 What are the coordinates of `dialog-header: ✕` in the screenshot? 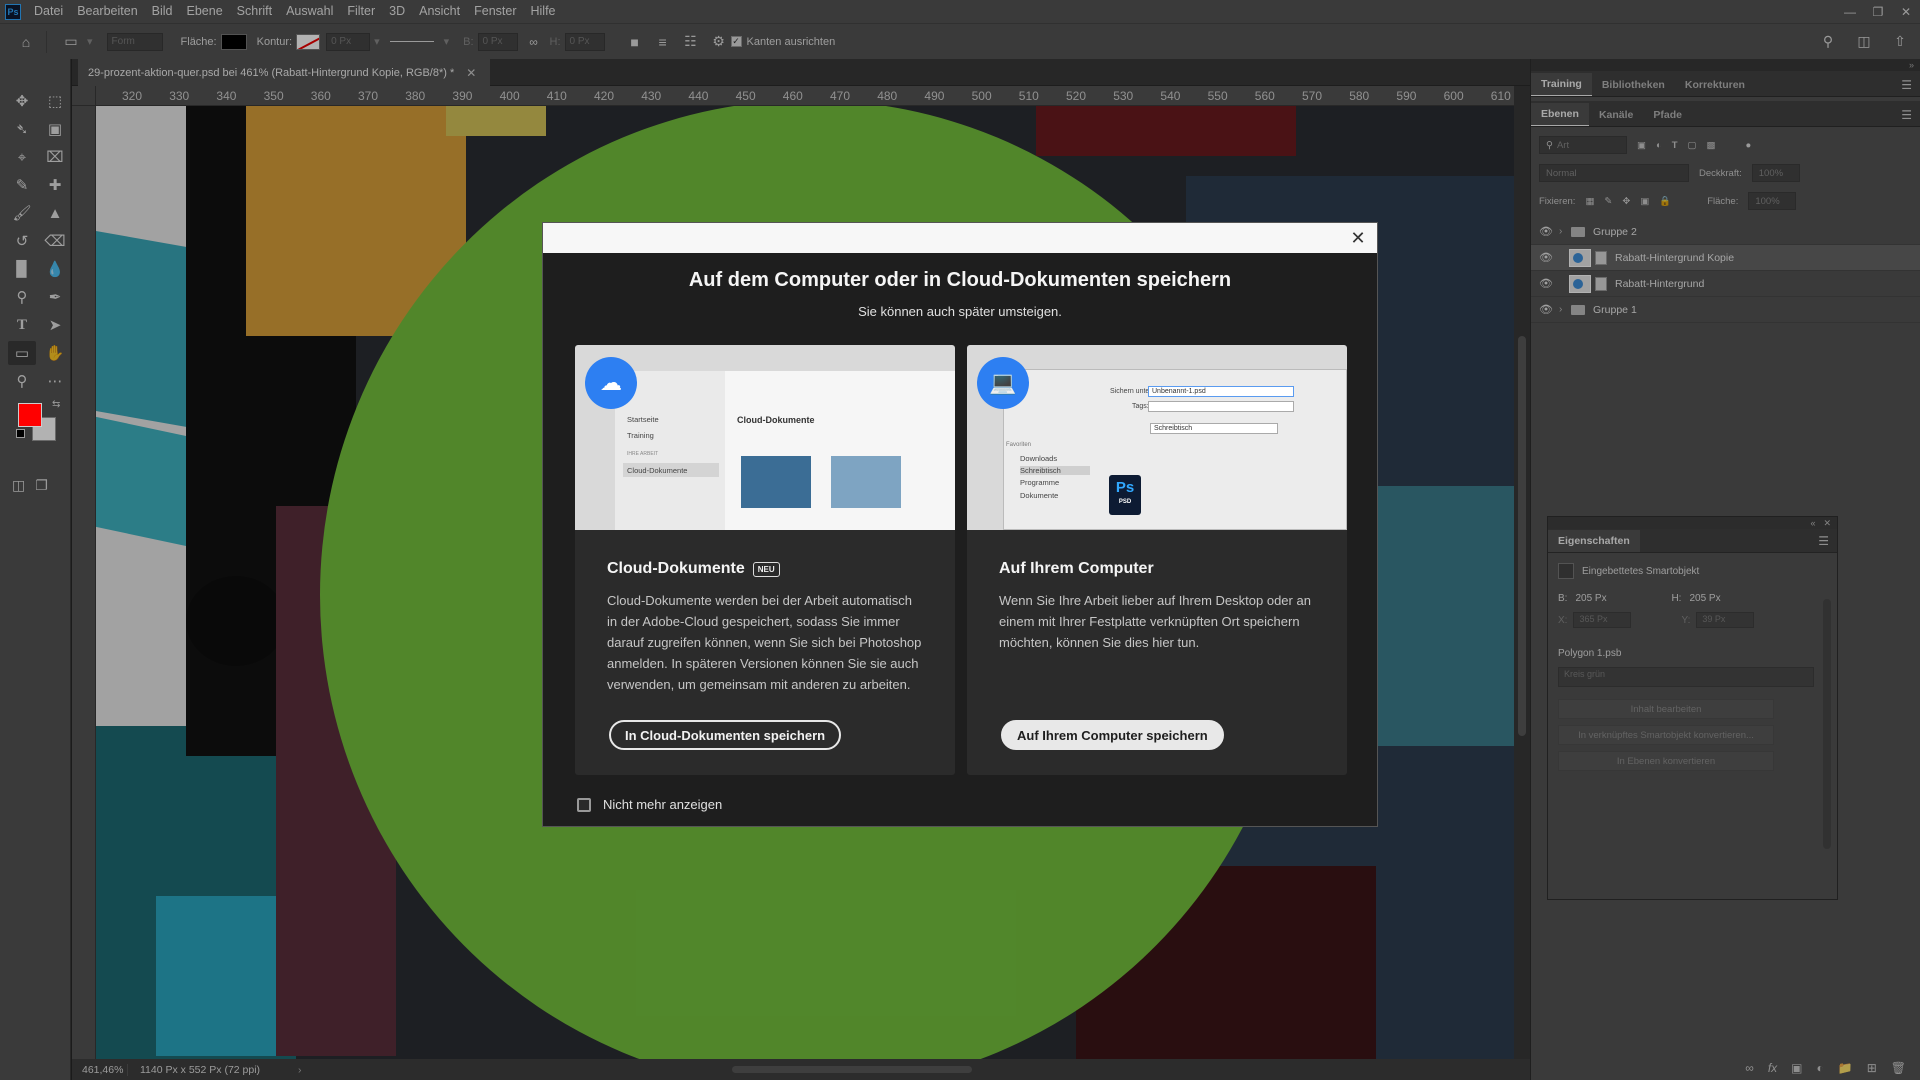 It's located at (960, 238).